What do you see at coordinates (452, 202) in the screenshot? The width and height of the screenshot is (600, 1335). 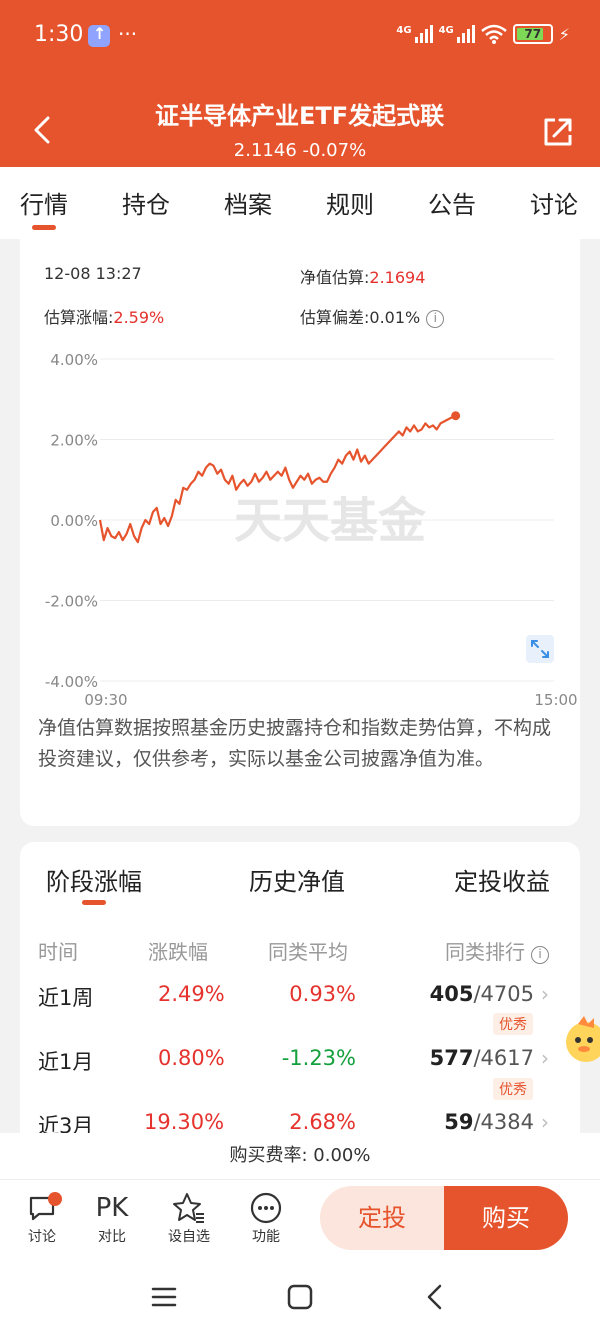 I see `tab-announcements: 公告` at bounding box center [452, 202].